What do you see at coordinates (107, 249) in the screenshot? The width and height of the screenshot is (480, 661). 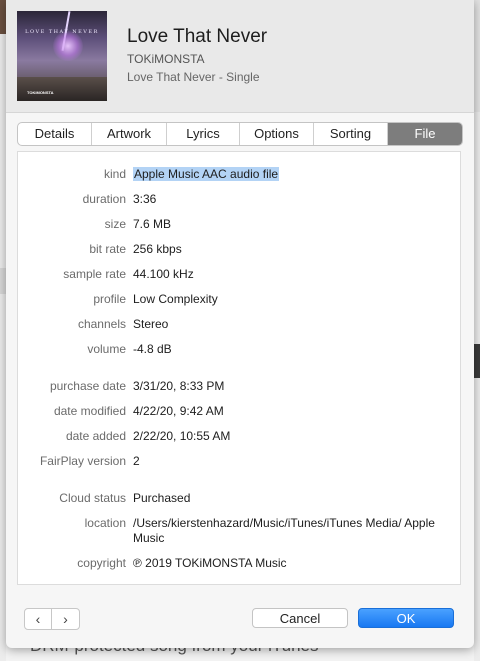 I see `info-label: bit rate` at bounding box center [107, 249].